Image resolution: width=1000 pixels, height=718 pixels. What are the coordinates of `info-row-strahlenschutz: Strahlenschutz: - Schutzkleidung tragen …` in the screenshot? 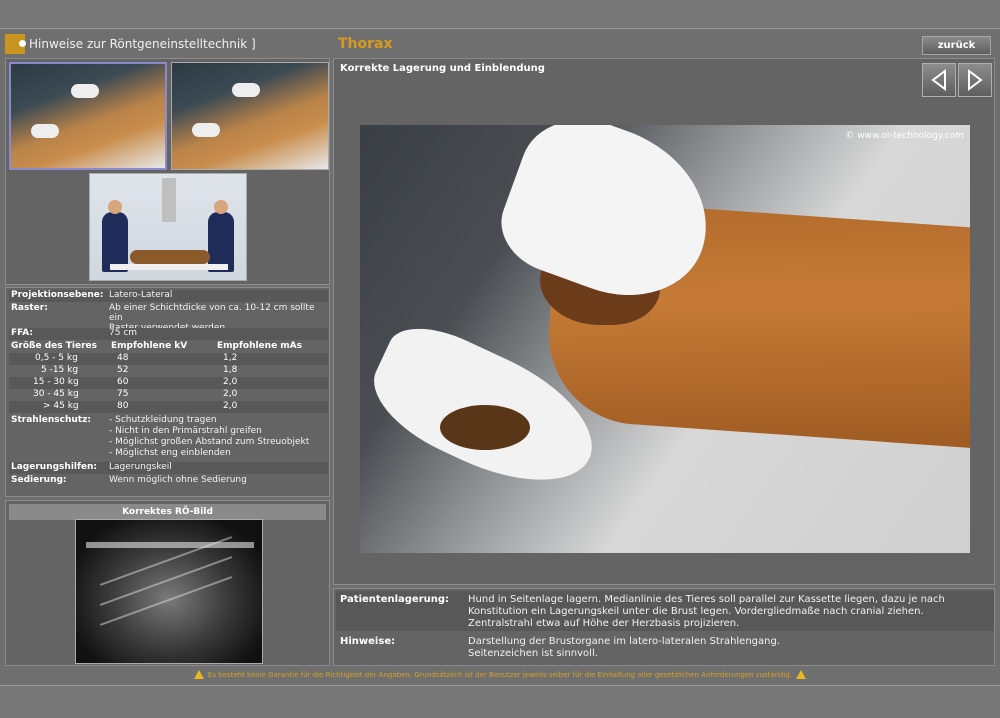 It's located at (160, 436).